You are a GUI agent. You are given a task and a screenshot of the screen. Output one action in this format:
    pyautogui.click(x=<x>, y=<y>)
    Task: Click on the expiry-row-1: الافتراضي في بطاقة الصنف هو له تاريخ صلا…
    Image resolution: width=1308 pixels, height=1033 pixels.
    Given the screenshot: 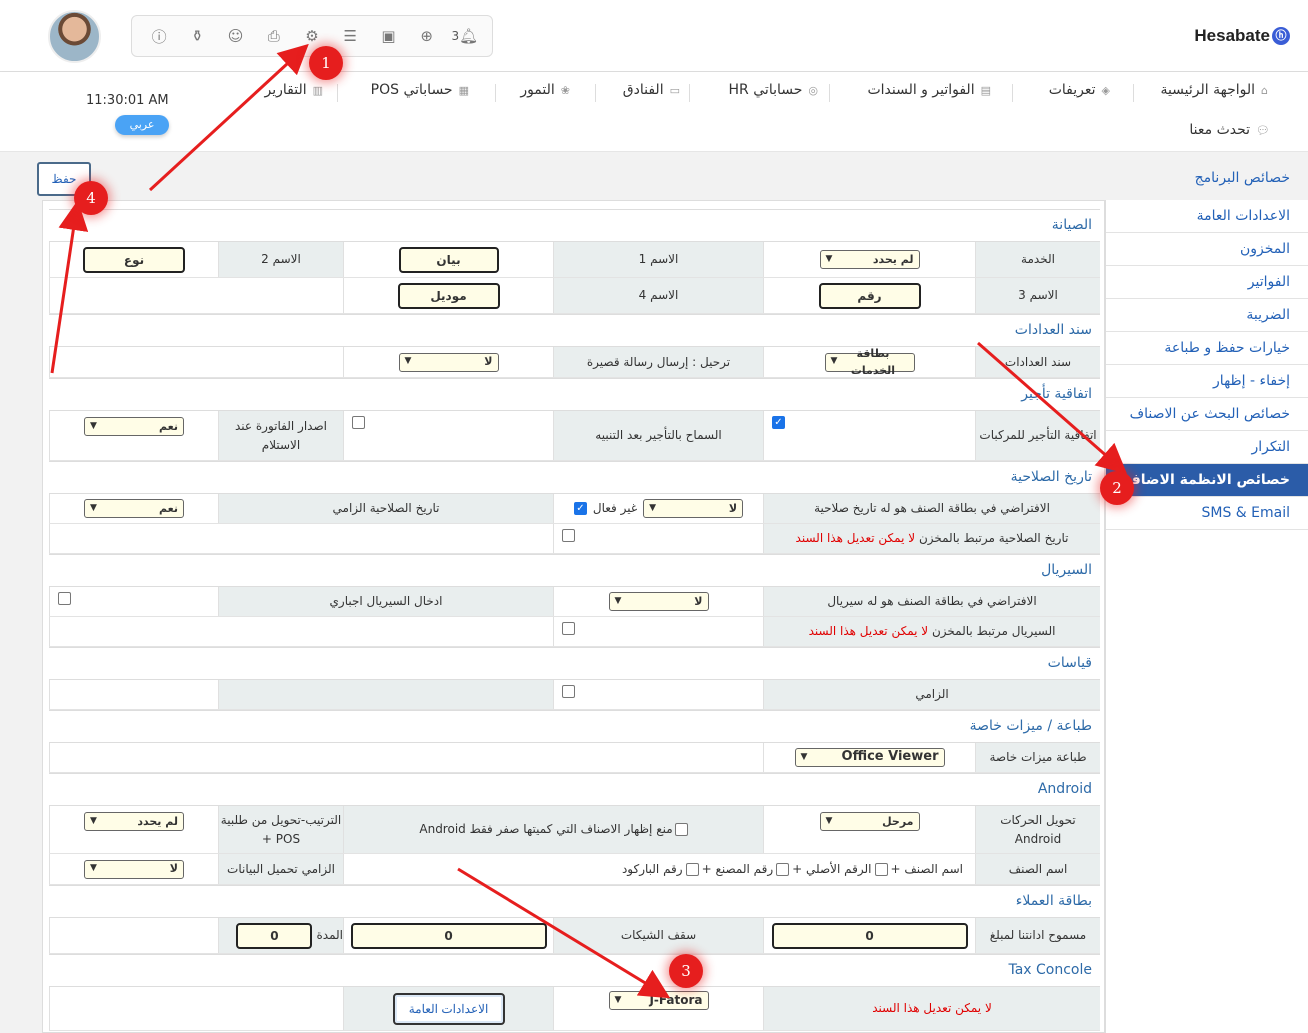 What is the action you would take?
    pyautogui.click(x=574, y=509)
    